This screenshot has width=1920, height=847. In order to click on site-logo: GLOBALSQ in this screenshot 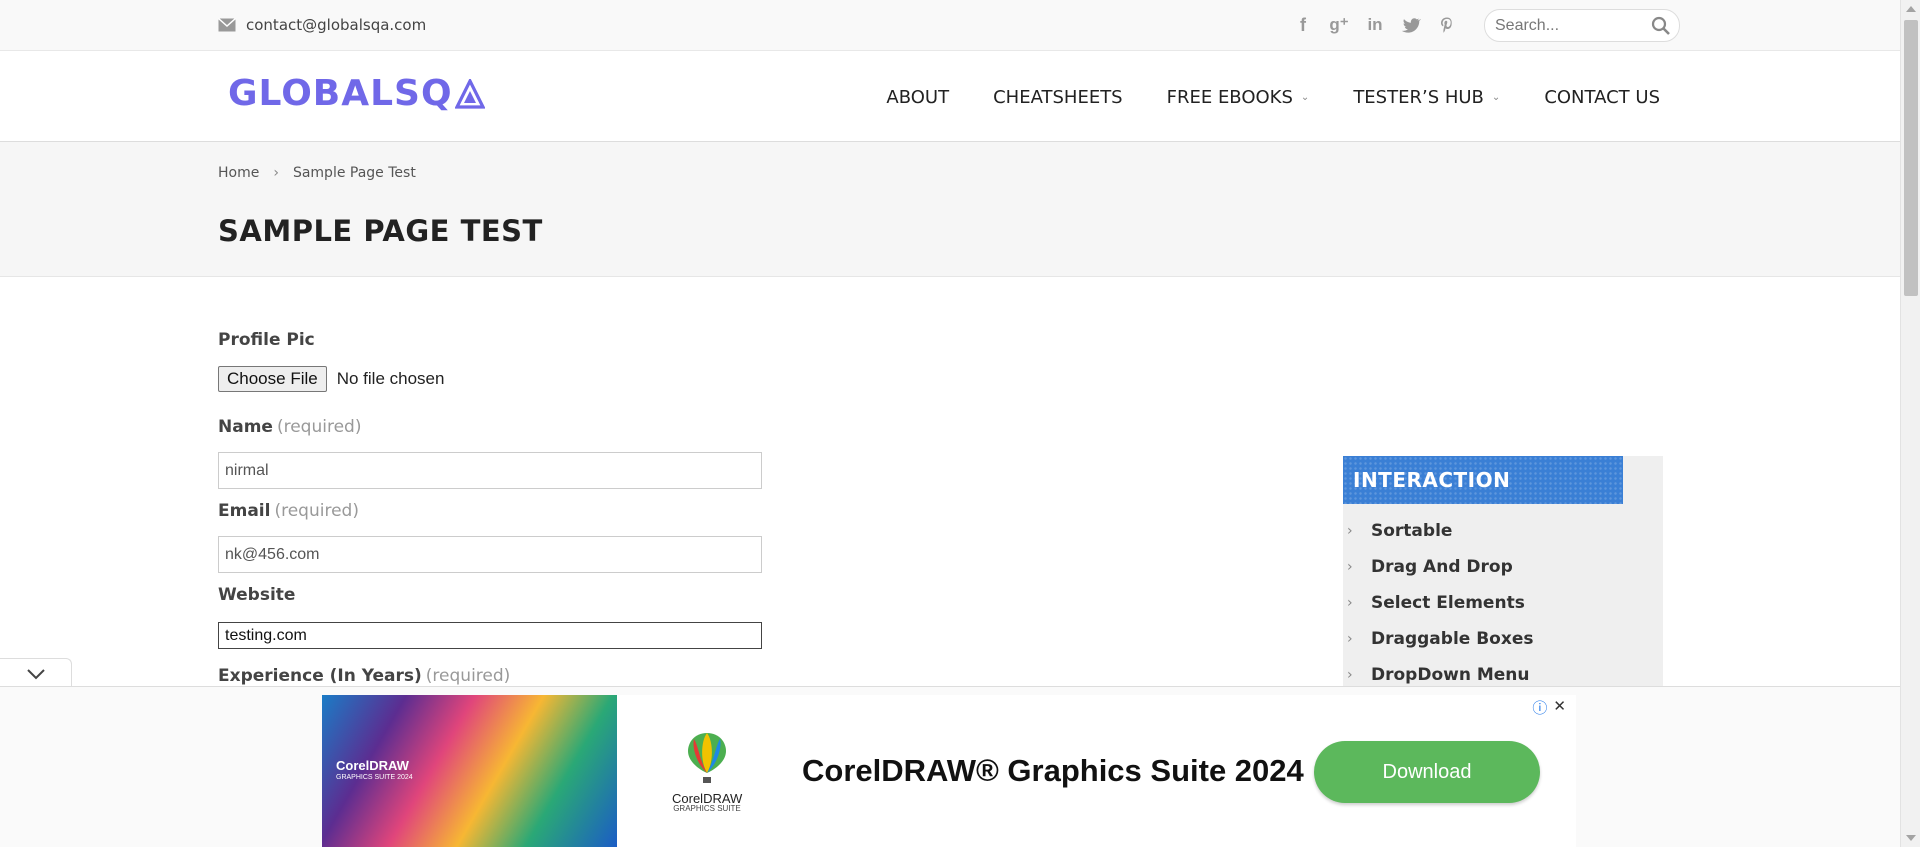, I will do `click(356, 93)`.